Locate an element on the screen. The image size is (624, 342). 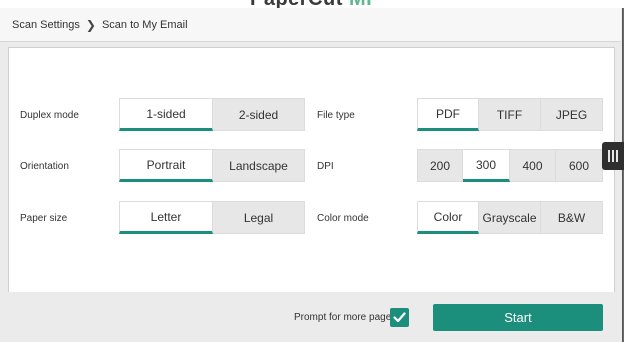
duplex-label: Duplex mode is located at coordinates (49, 115).